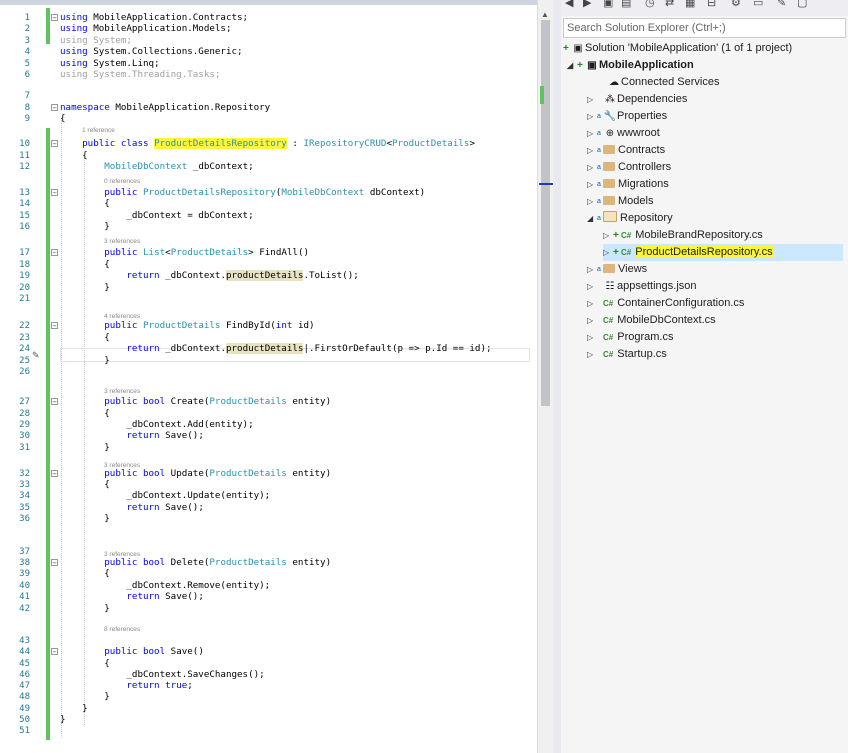 The height and width of the screenshot is (753, 848). I want to click on code-line: 9{, so click(268, 119).